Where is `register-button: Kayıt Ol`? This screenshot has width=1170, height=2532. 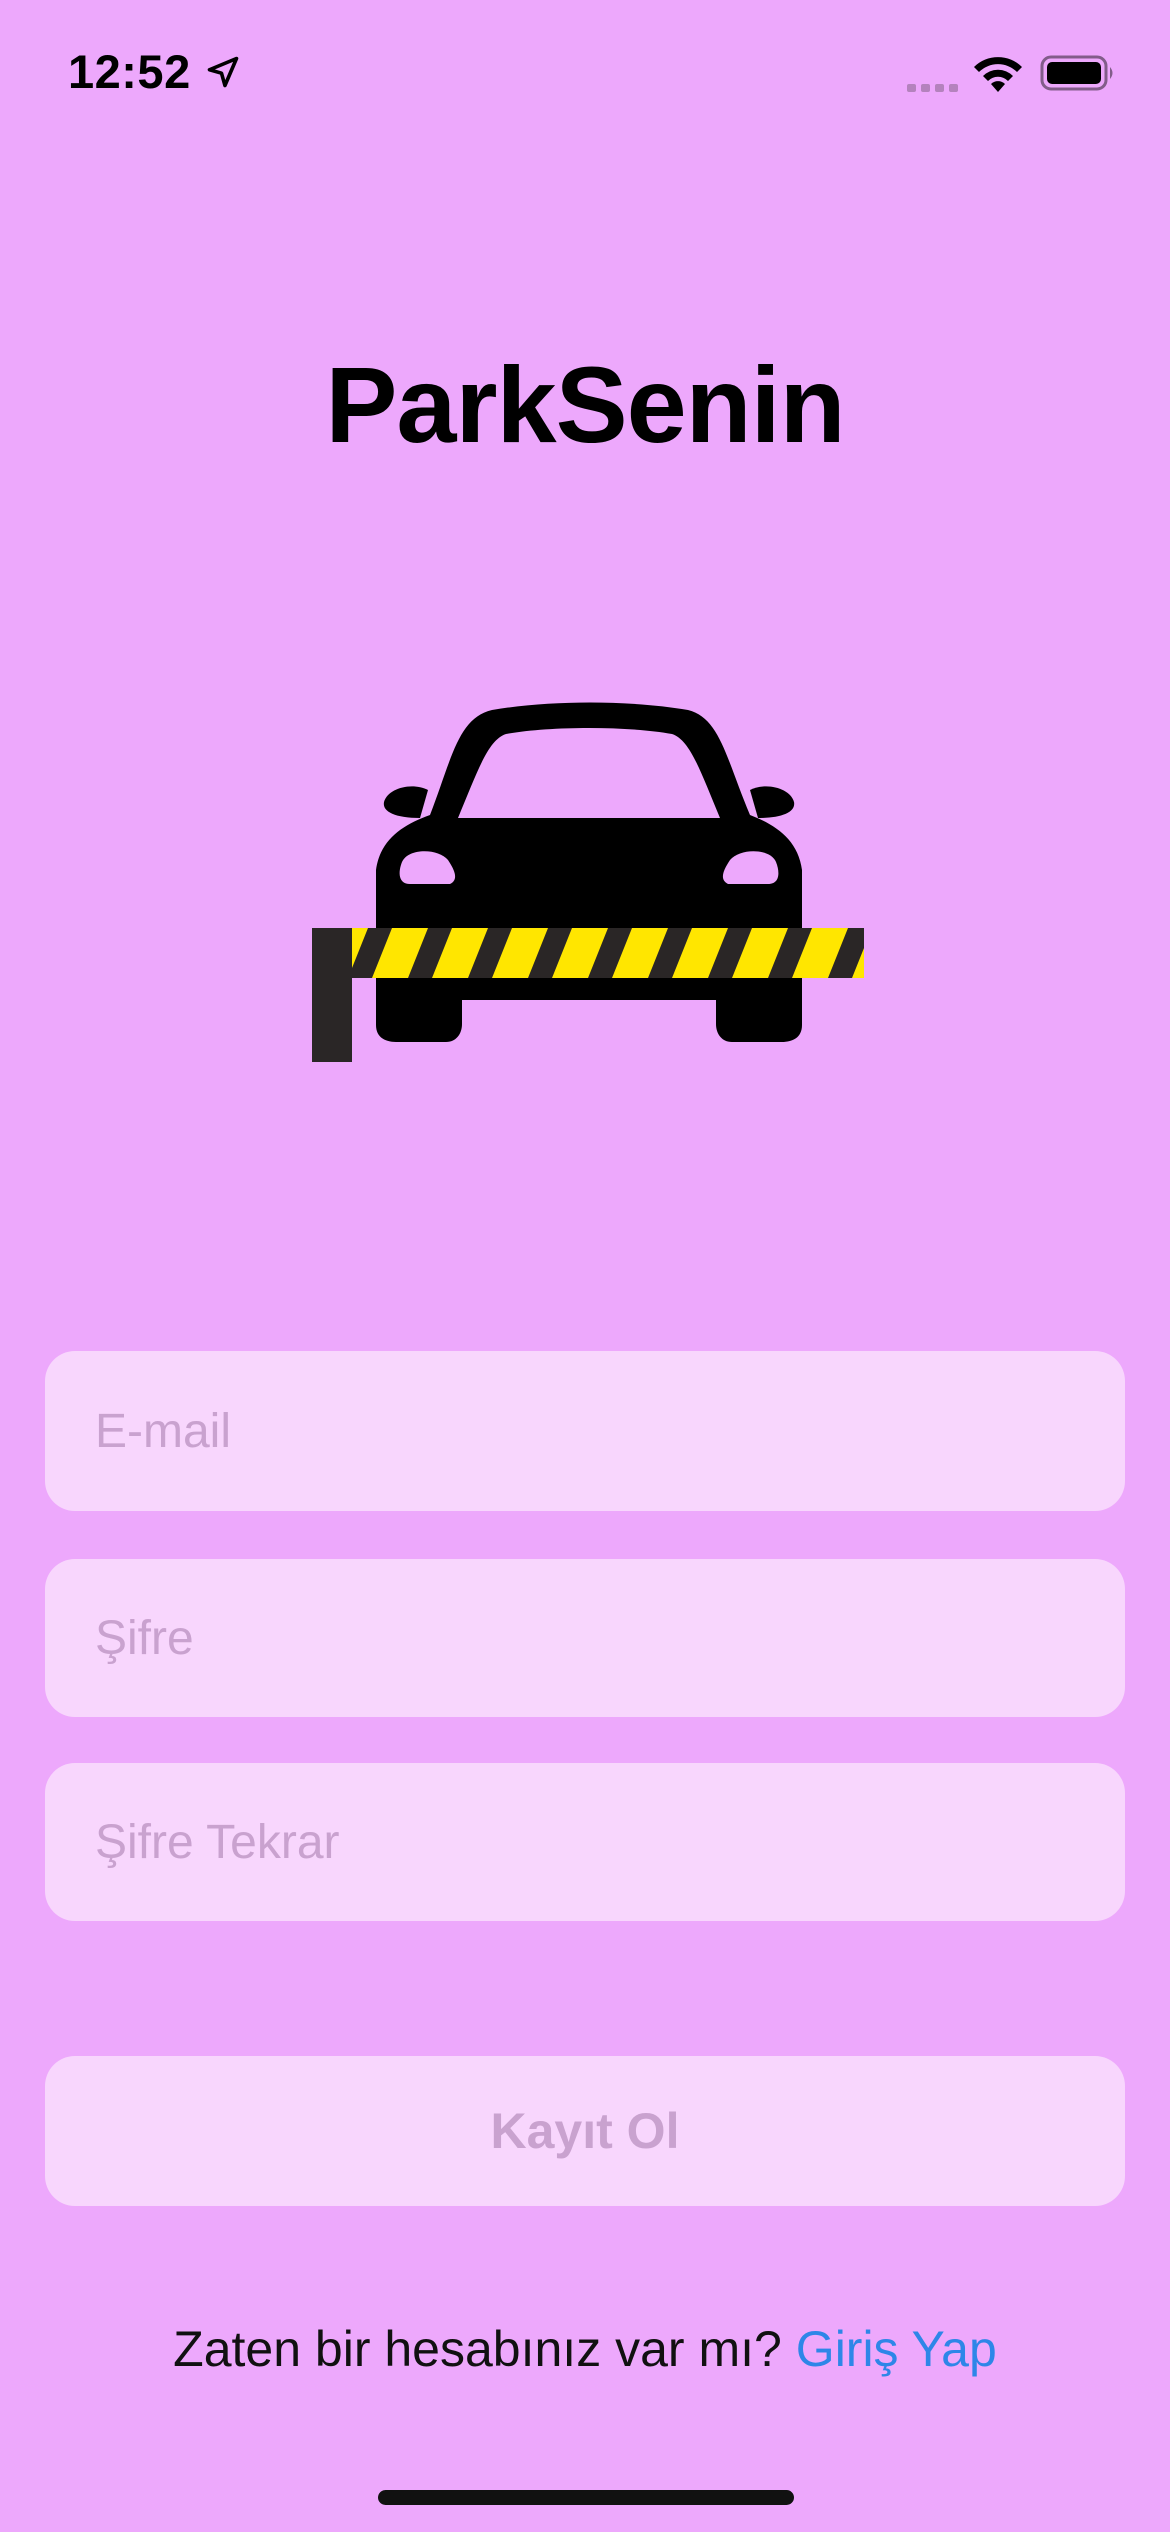
register-button: Kayıt Ol is located at coordinates (585, 2131).